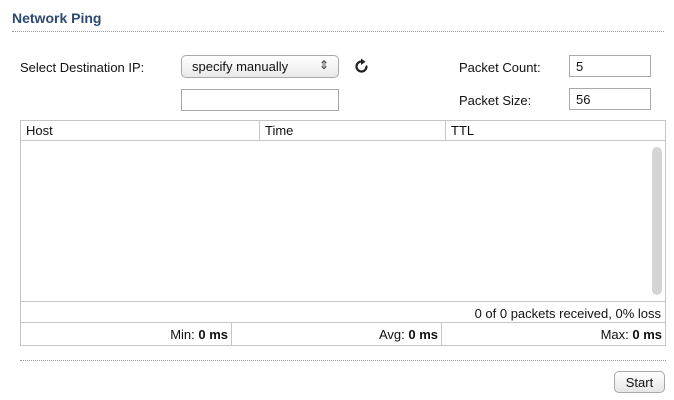 The image size is (674, 400). Describe the element at coordinates (647, 334) in the screenshot. I see `max-value: 0 ms` at that location.